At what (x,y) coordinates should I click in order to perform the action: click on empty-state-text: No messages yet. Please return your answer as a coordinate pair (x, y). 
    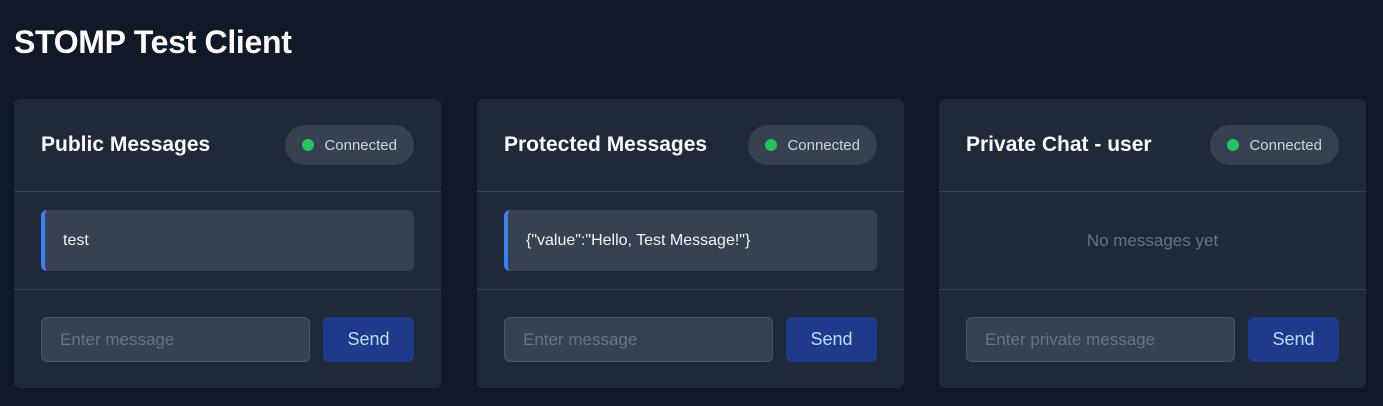
    Looking at the image, I should click on (1152, 240).